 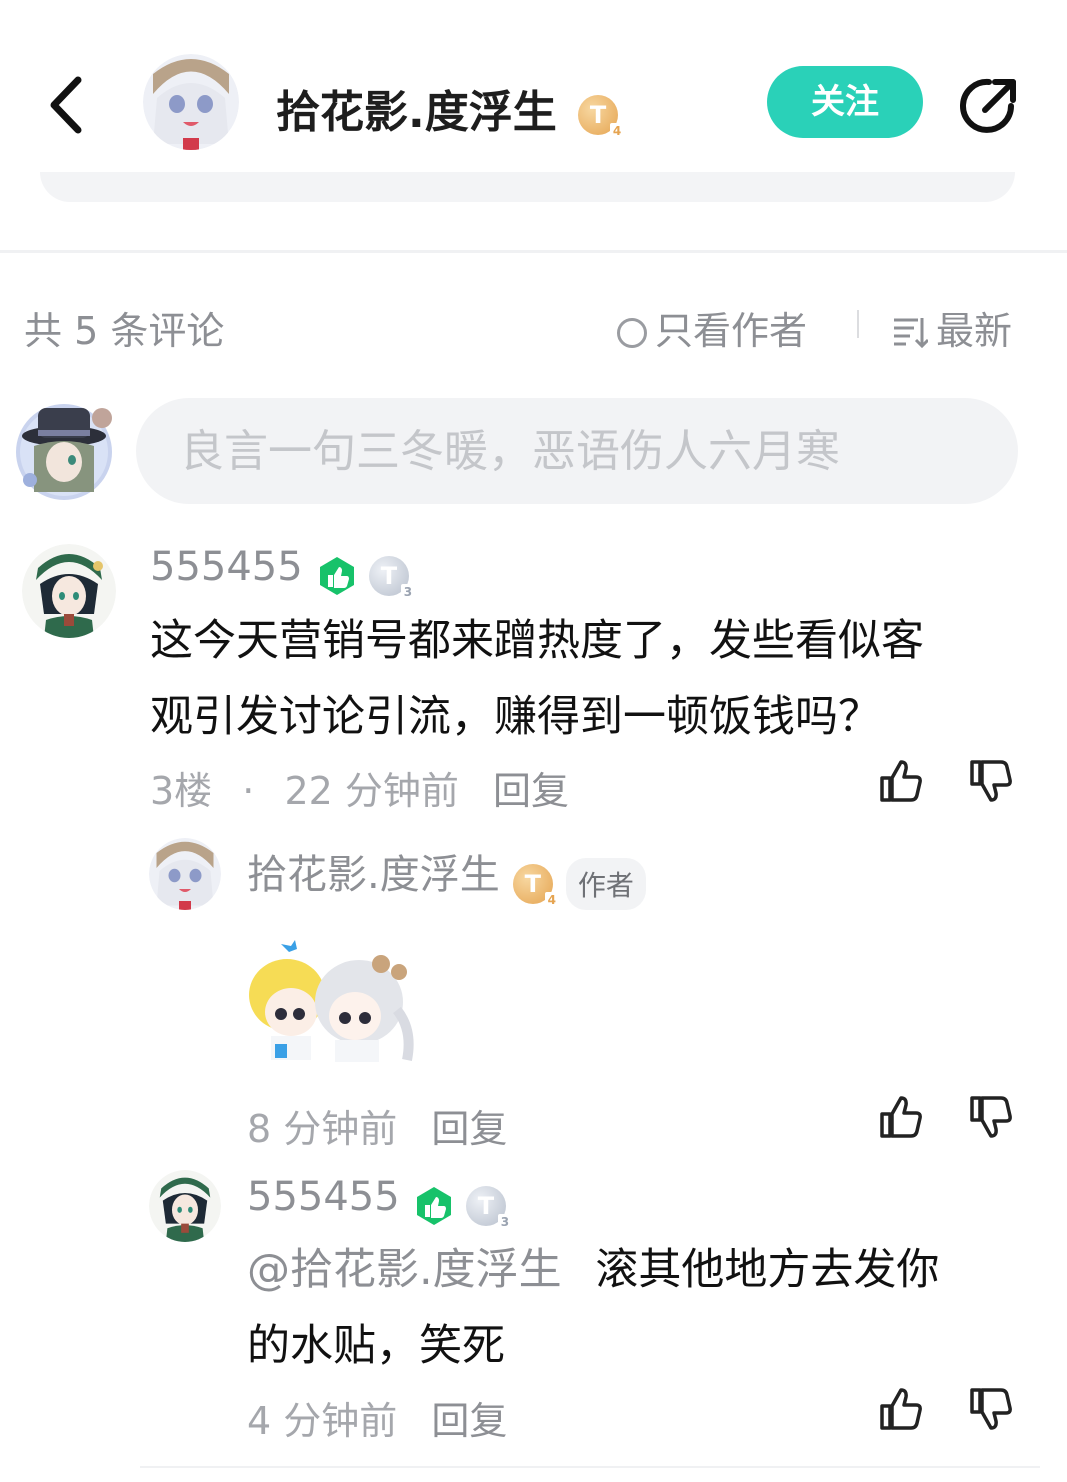 I want to click on post-card-edge, so click(x=527, y=187).